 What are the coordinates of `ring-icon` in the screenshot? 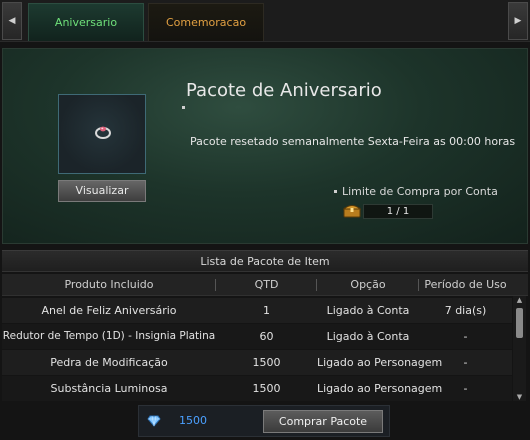 It's located at (103, 132).